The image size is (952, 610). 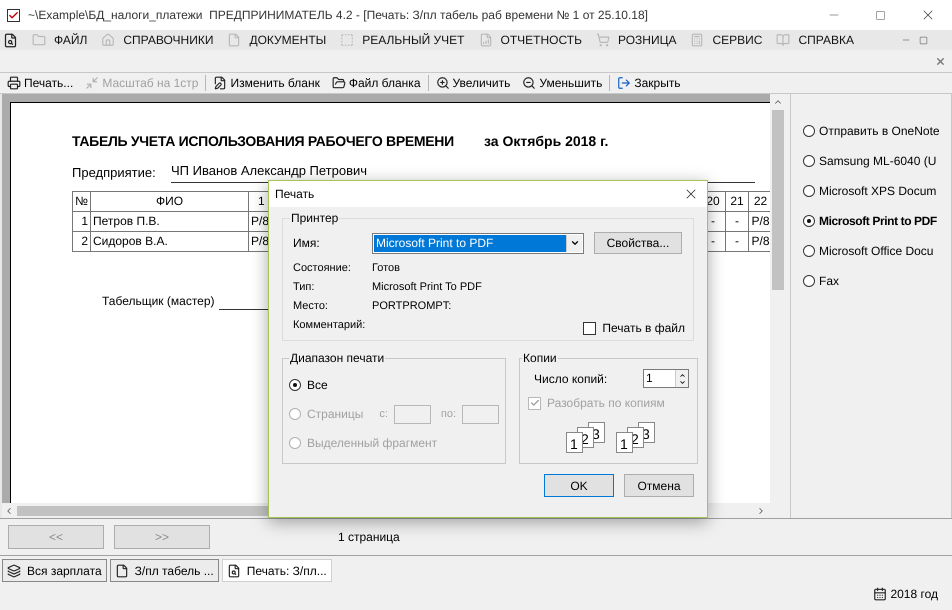 I want to click on field-label: с:, so click(x=383, y=414).